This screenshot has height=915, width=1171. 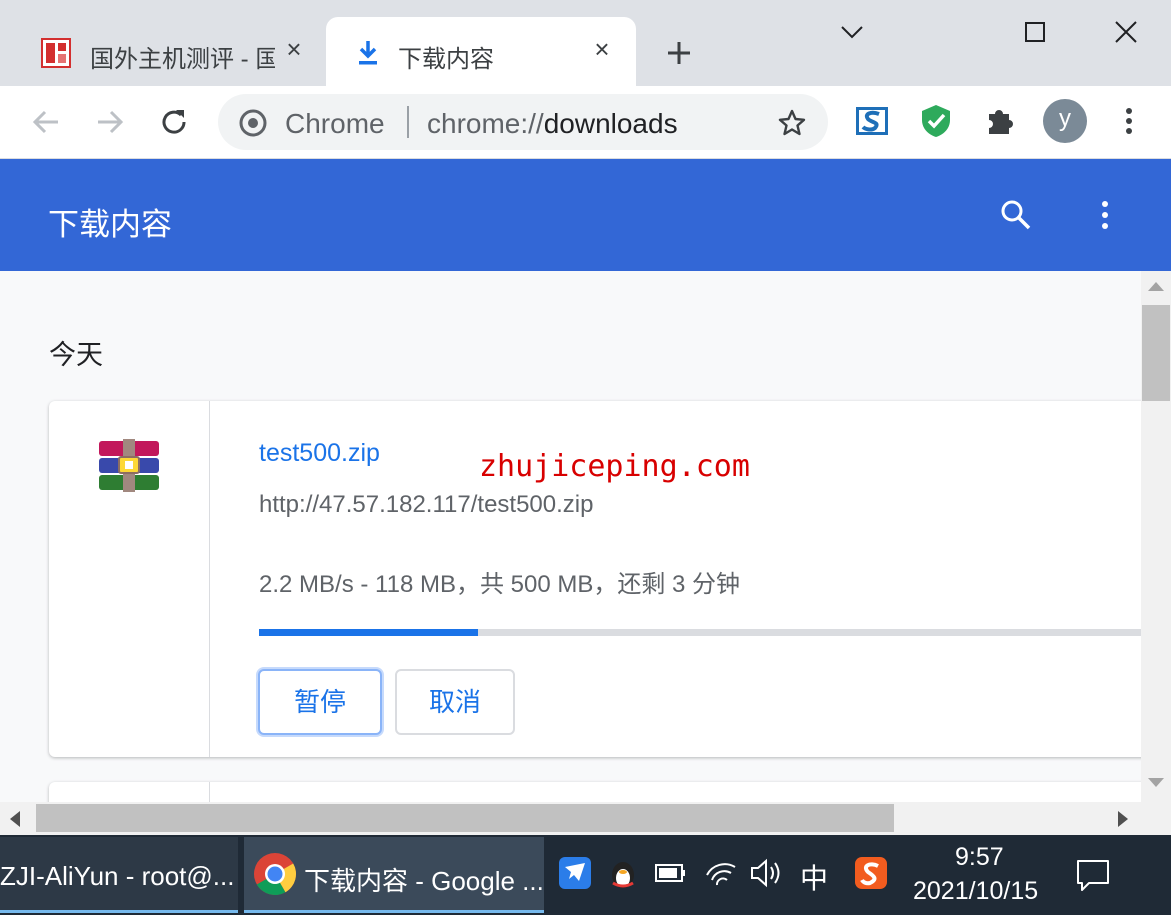 What do you see at coordinates (1093, 875) in the screenshot?
I see `notification-center-icon` at bounding box center [1093, 875].